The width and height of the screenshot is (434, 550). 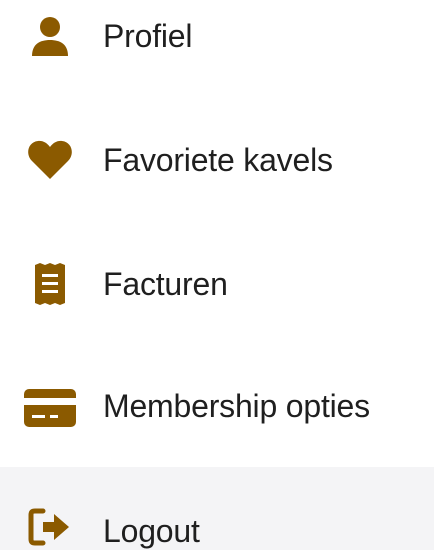 What do you see at coordinates (50, 525) in the screenshot?
I see `logout-icon` at bounding box center [50, 525].